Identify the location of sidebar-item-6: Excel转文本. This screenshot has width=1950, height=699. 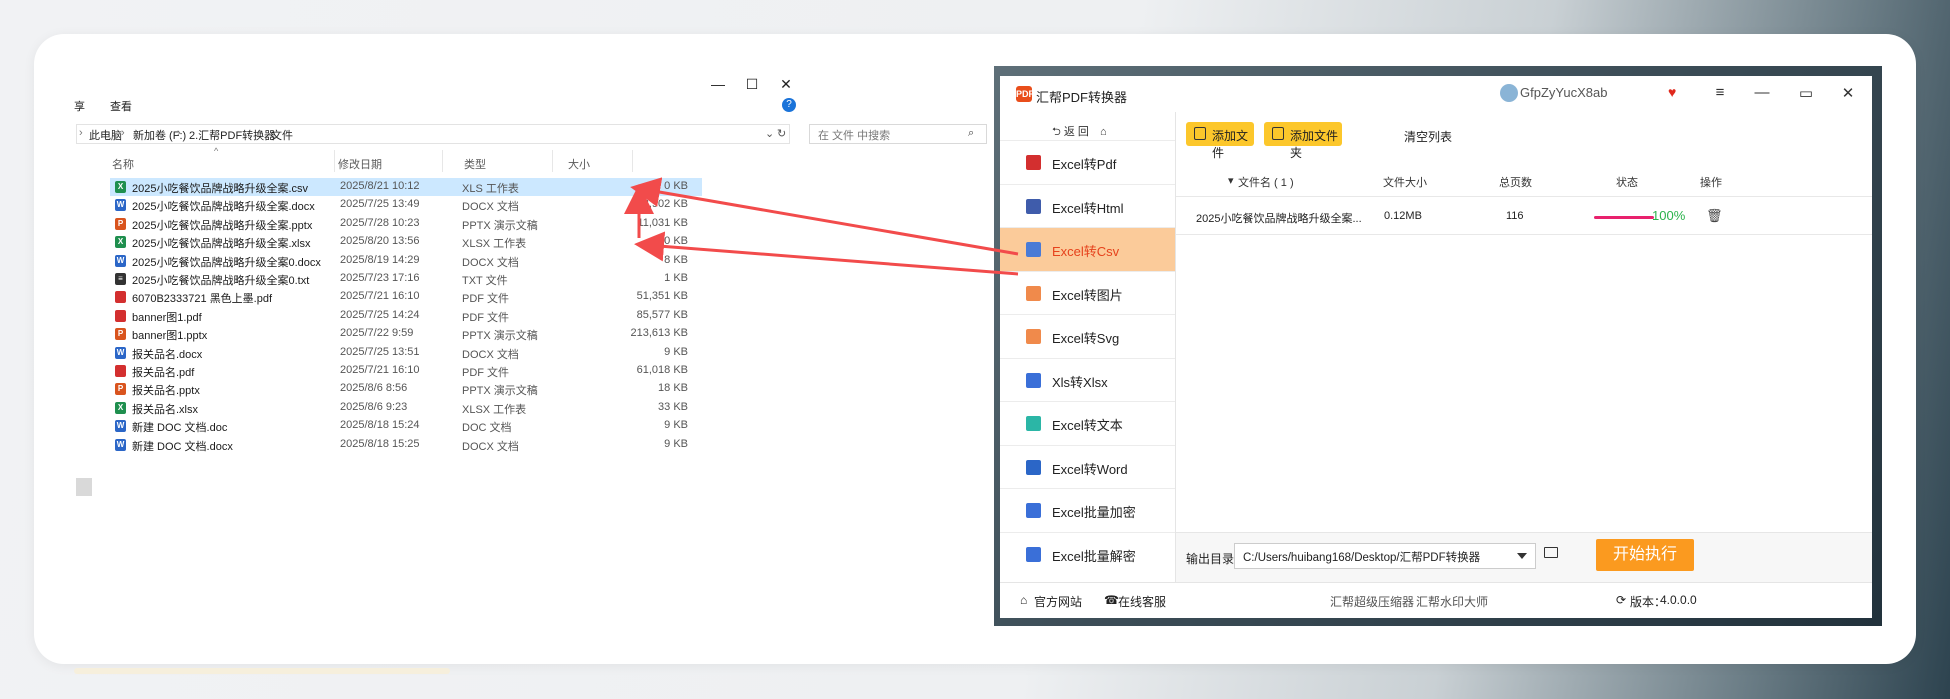
(1087, 423).